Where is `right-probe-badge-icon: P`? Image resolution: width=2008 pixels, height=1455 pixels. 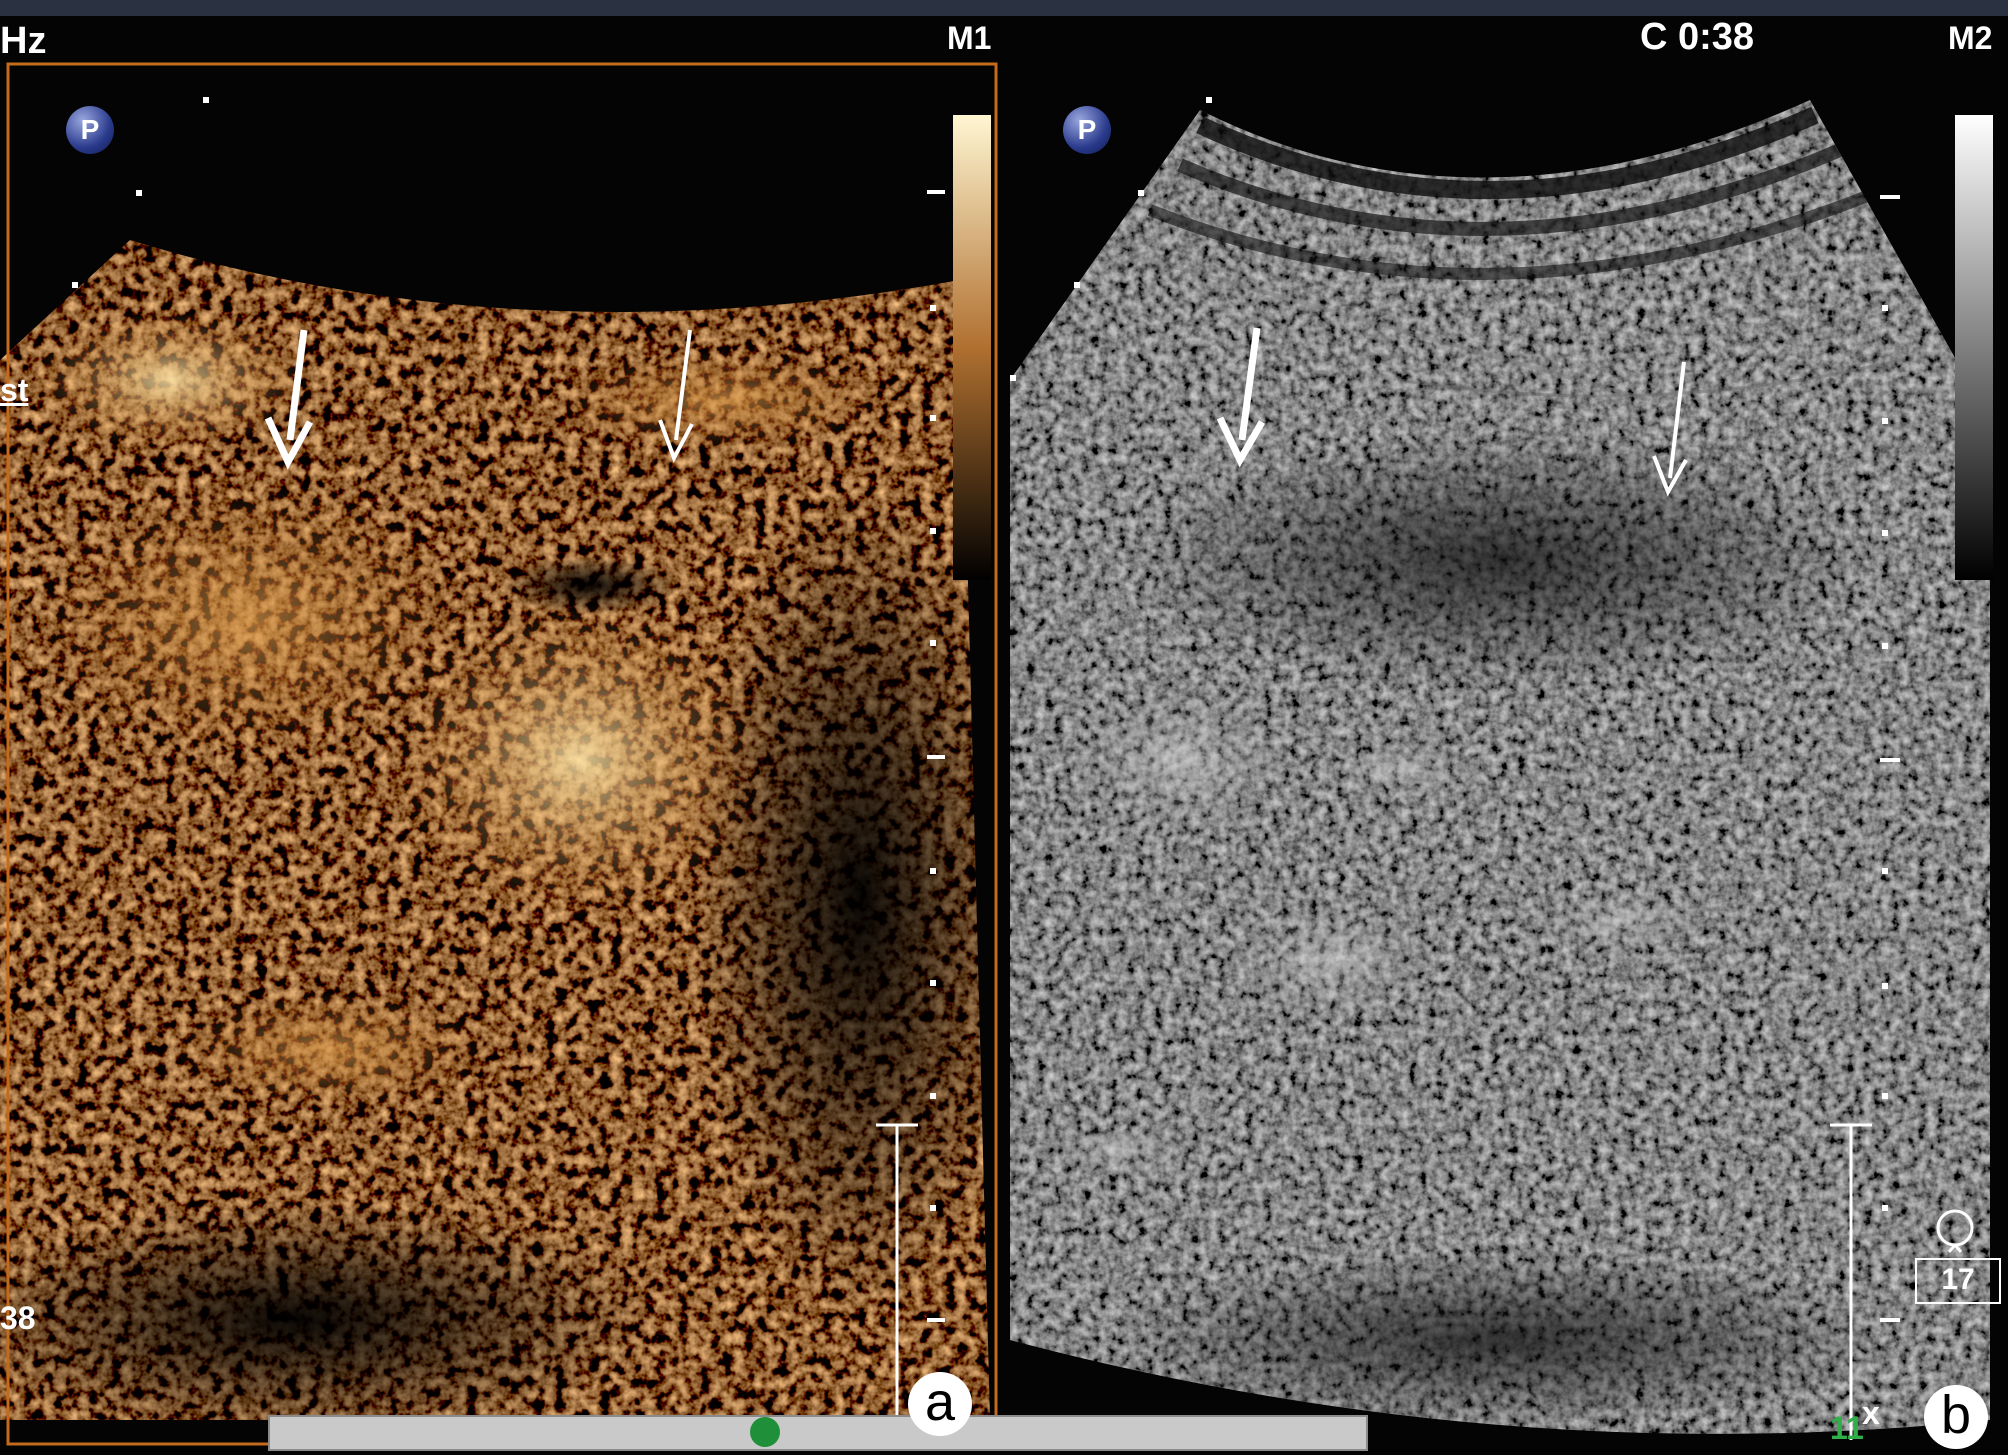 right-probe-badge-icon: P is located at coordinates (1087, 130).